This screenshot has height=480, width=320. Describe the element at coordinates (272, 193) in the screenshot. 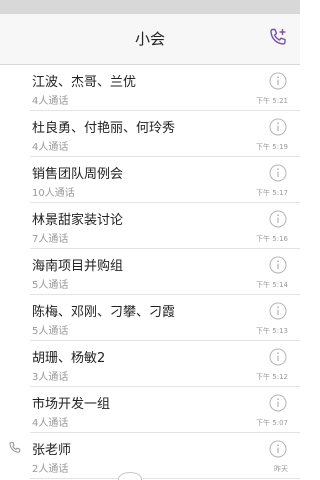

I see `call-time: 下午 5:17` at that location.